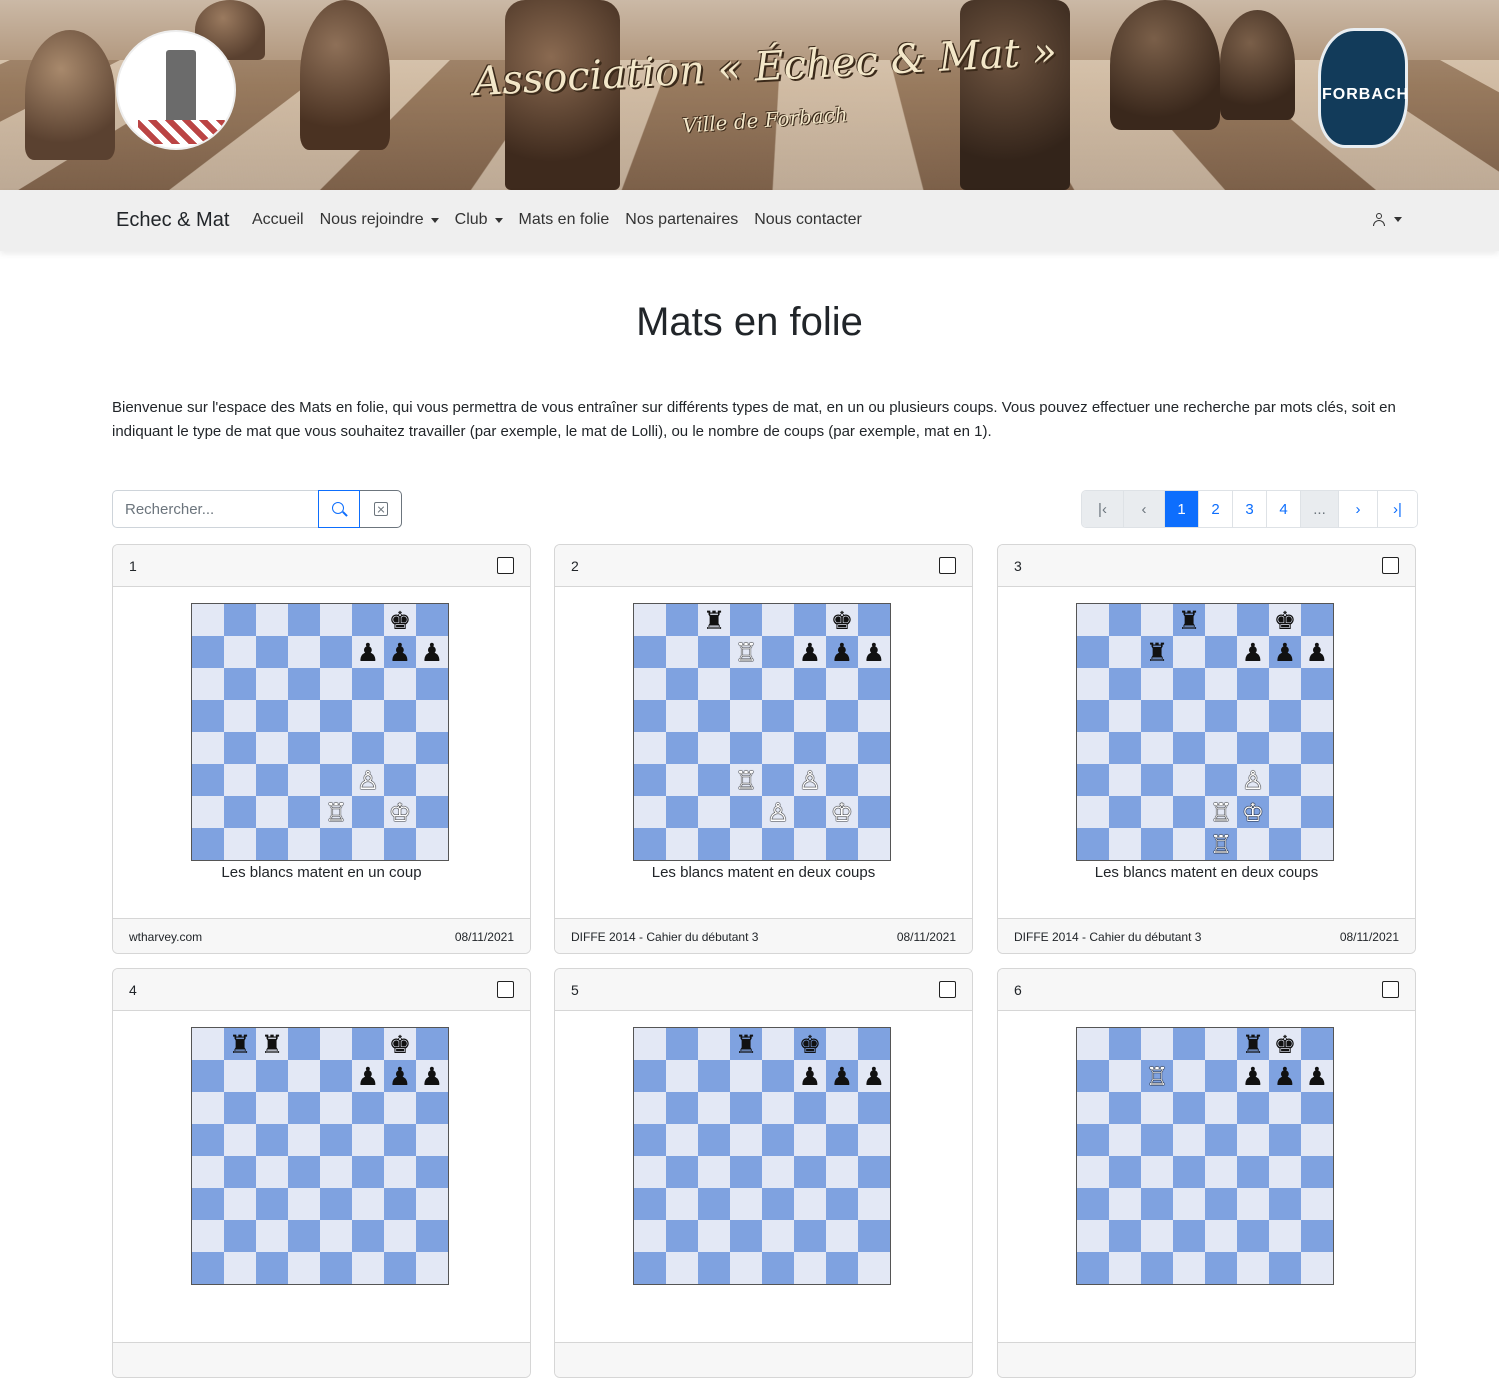 The image size is (1499, 1378). Describe the element at coordinates (278, 220) in the screenshot. I see `nav-item-accueil: Accueil` at that location.